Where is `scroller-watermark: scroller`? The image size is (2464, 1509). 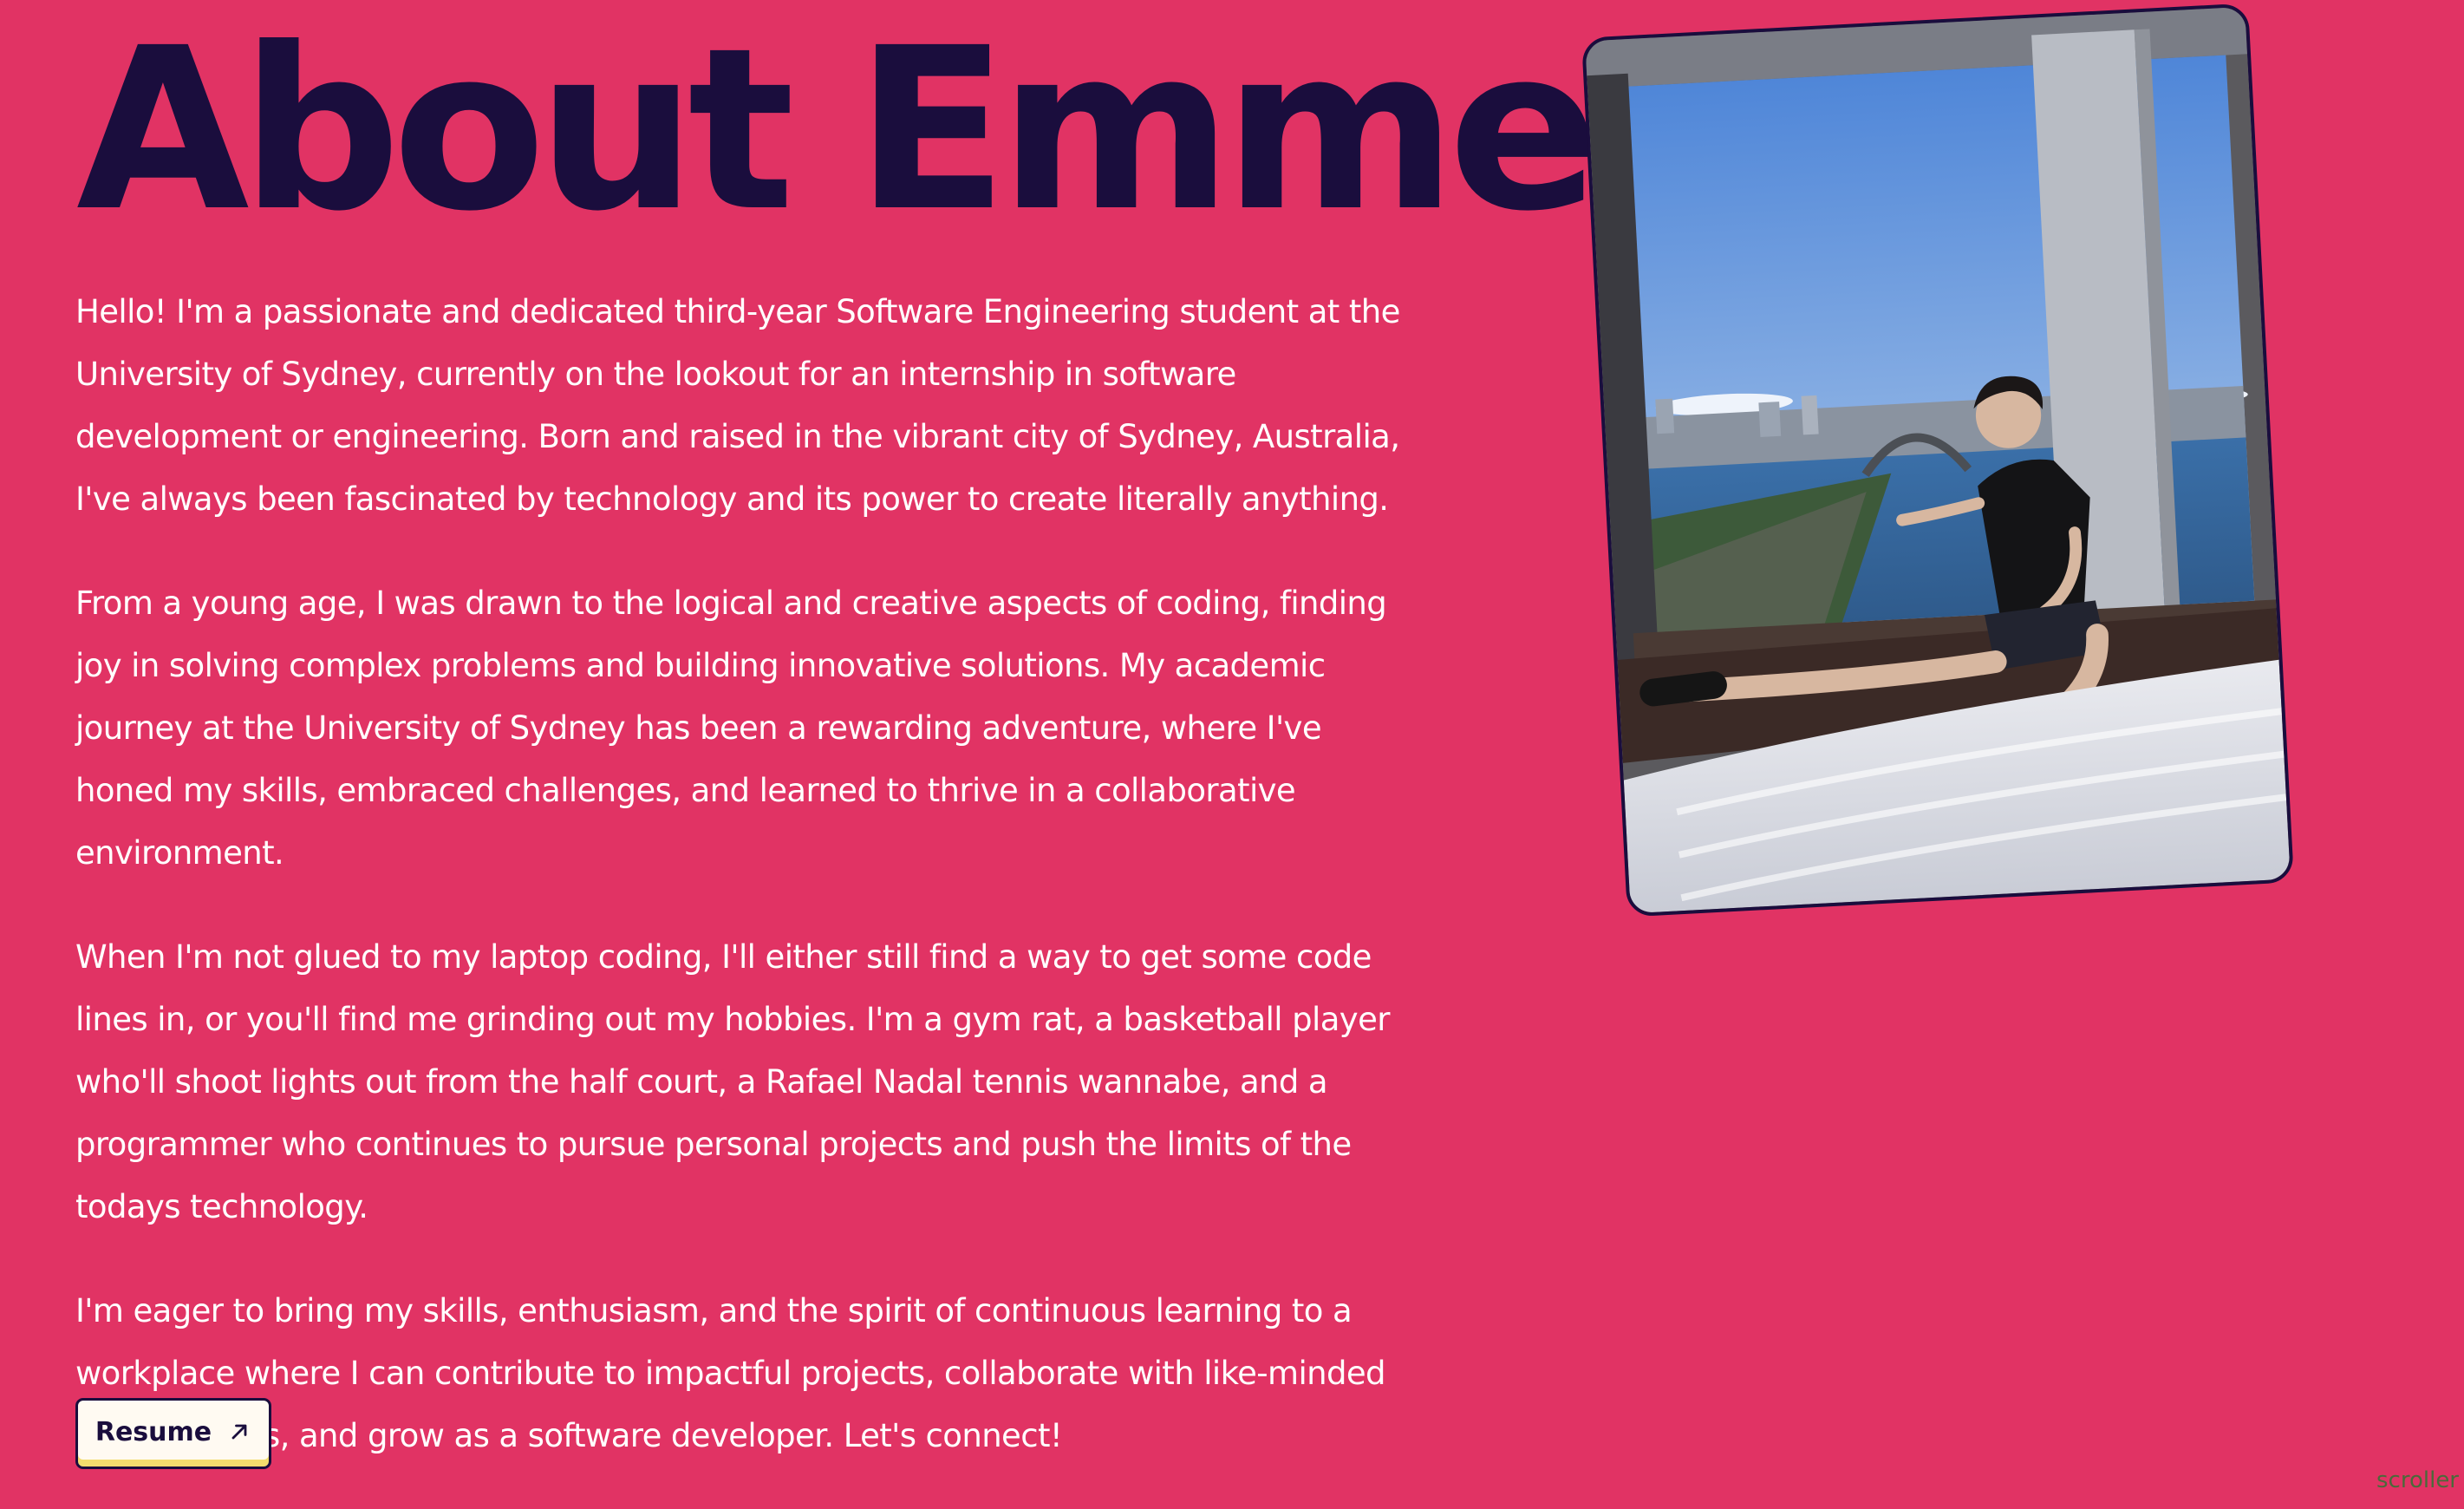 scroller-watermark: scroller is located at coordinates (2417, 1480).